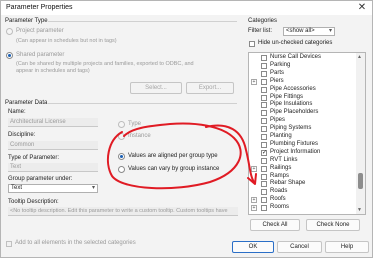  I want to click on red-annotation-drawing, so click(181, 156).